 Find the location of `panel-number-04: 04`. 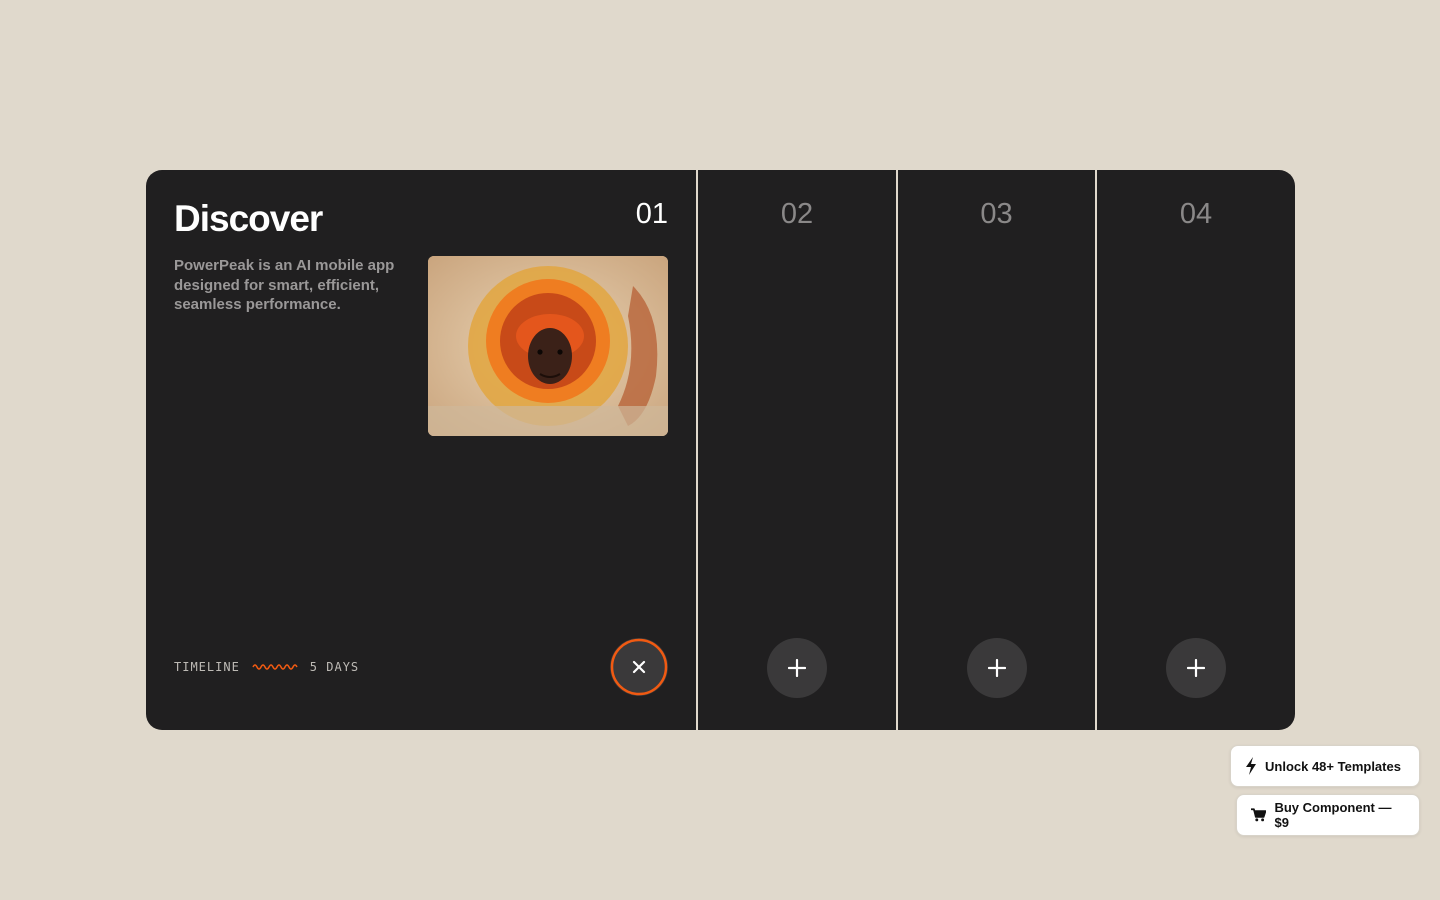

panel-number-04: 04 is located at coordinates (1196, 214).